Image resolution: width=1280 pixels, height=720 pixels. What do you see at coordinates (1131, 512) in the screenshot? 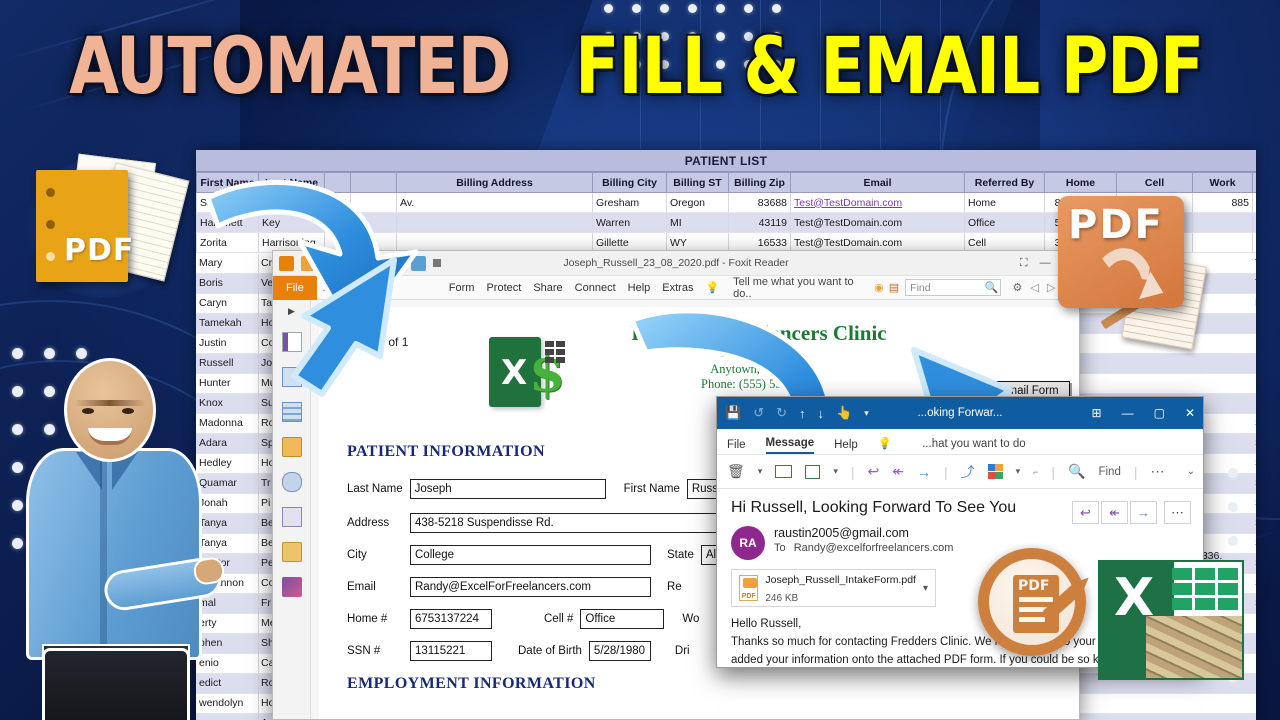
I see `message-reply-actions: ↩ ↞ → ⋯` at bounding box center [1131, 512].